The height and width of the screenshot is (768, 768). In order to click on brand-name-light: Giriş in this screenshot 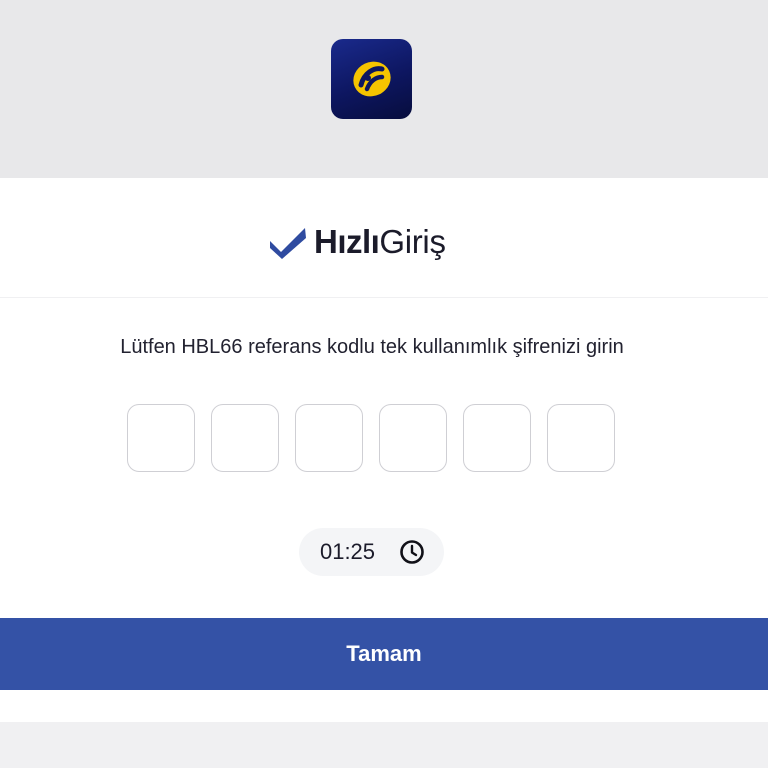, I will do `click(412, 241)`.